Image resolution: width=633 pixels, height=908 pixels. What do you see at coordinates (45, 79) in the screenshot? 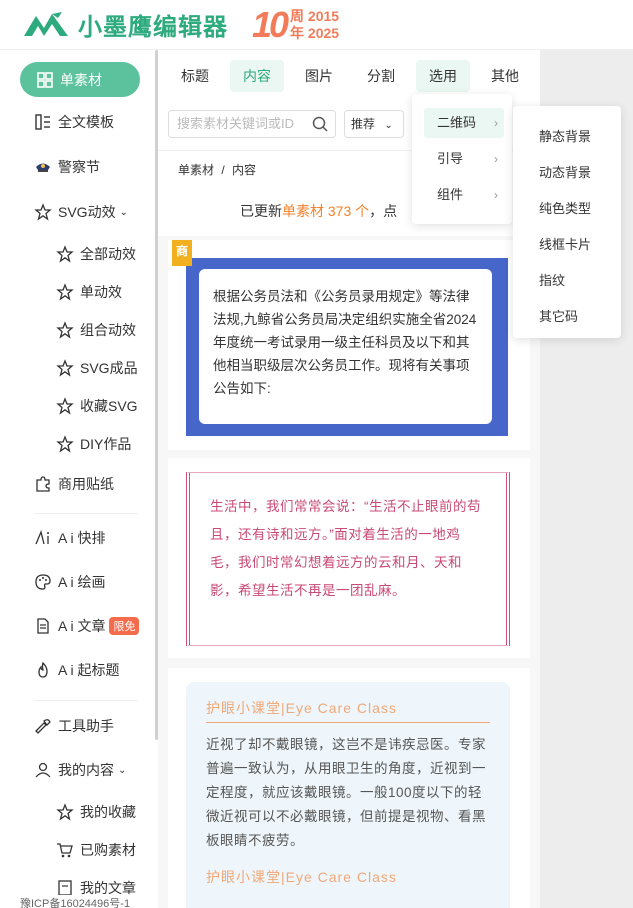
I see `grid-icon` at bounding box center [45, 79].